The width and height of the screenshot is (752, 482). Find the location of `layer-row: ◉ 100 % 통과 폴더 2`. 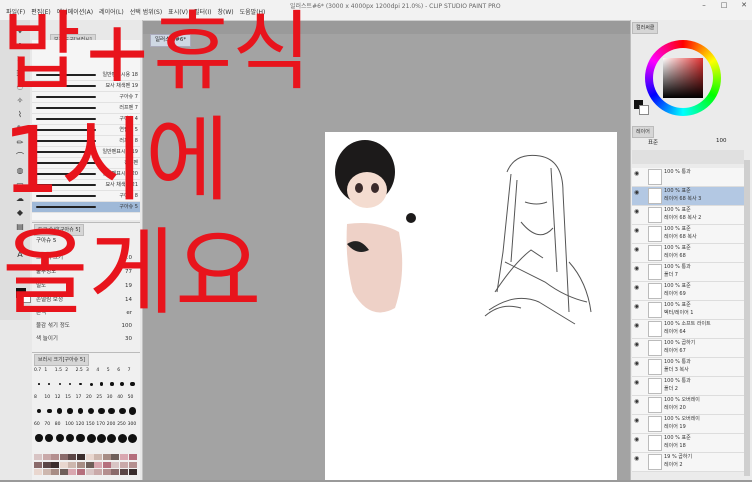

layer-row: ◉ 100 % 통과 폴더 2 is located at coordinates (688, 386).